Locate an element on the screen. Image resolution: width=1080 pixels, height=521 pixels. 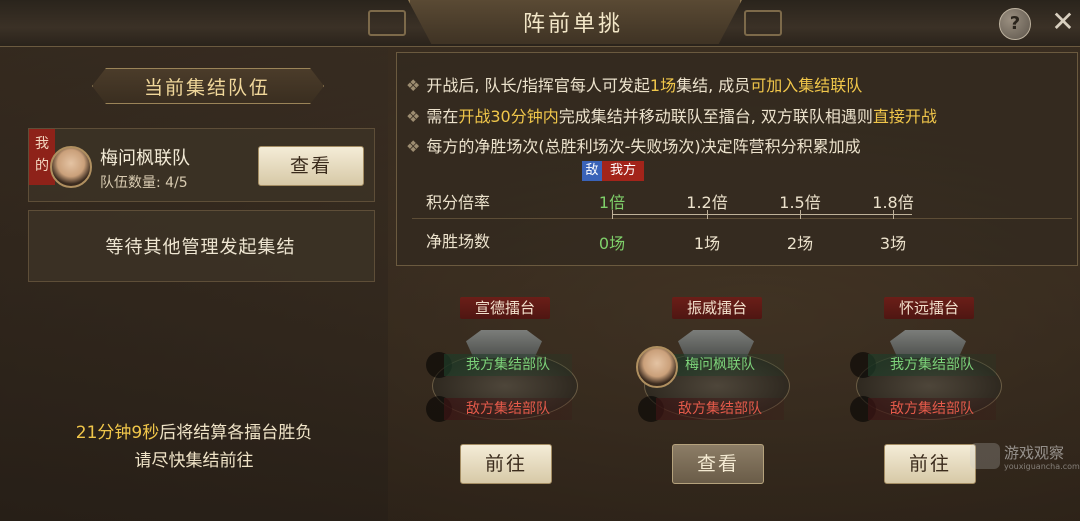
arena-name: 怀远擂台 is located at coordinates (929, 308).